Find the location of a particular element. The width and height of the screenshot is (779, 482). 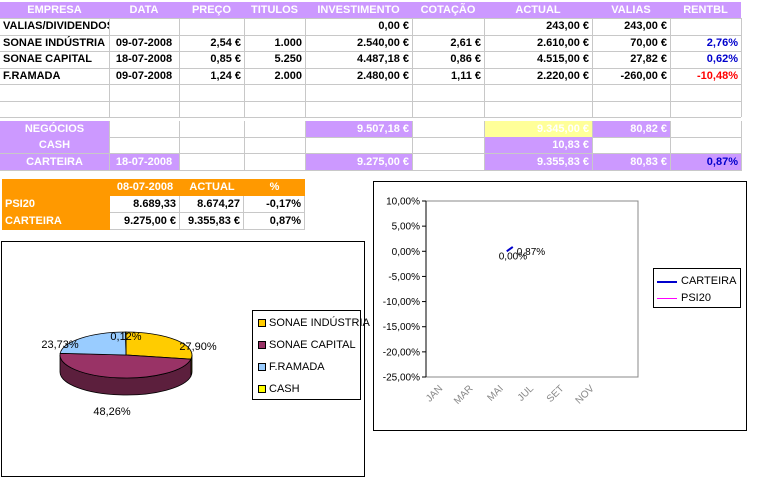

psi-cell: 0,87% is located at coordinates (274, 221).